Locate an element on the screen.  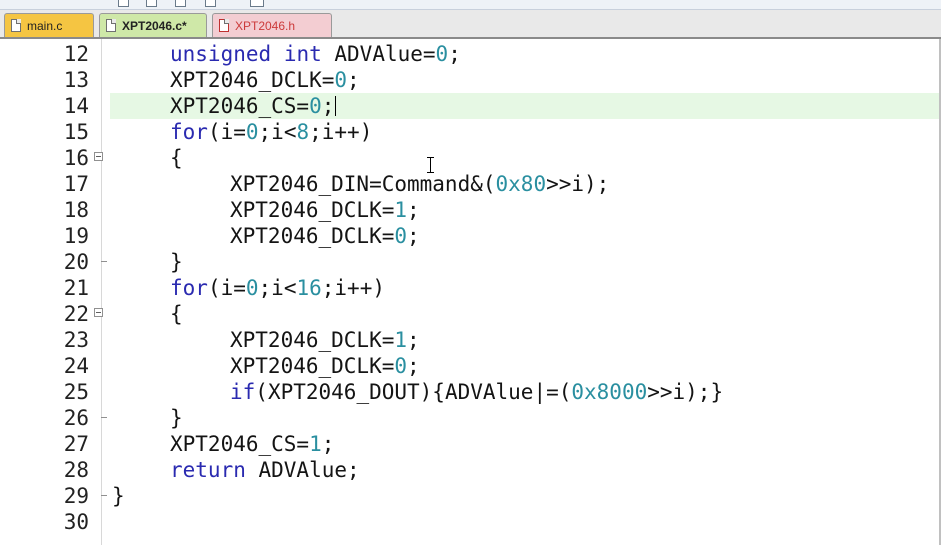
line-number: 25 is located at coordinates (76, 392).